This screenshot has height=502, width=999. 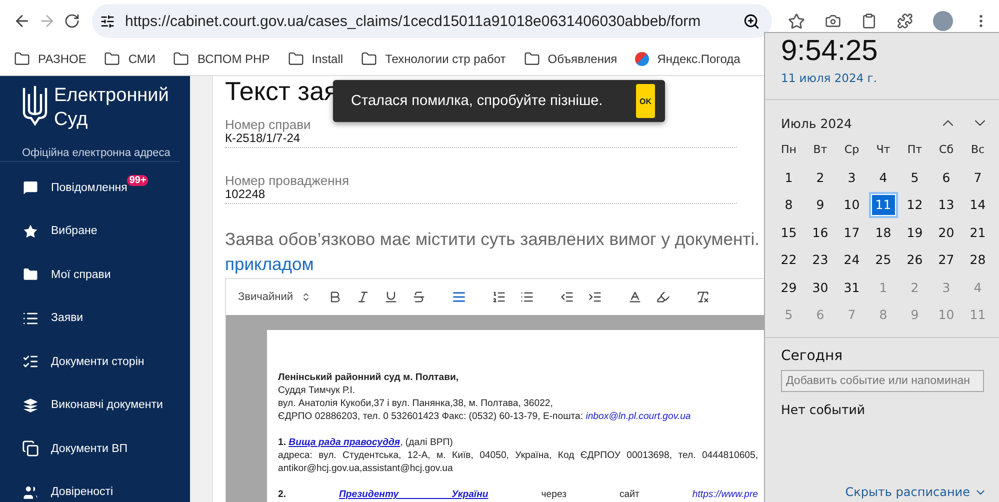 I want to click on logo-subtitle: Офіційна електронна адреса, so click(x=96, y=153).